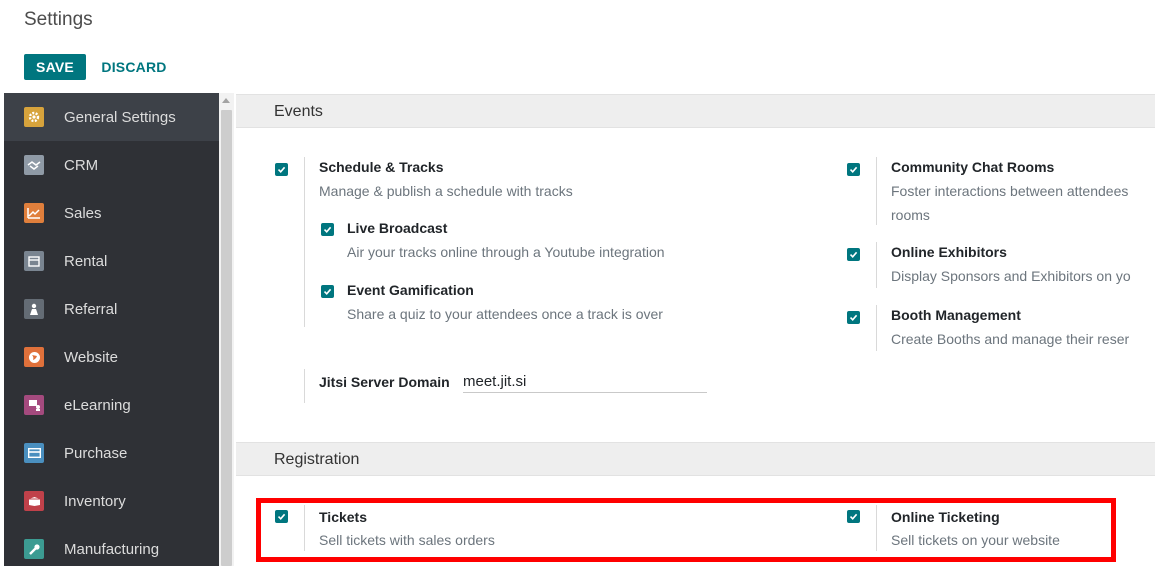 The height and width of the screenshot is (566, 1155). What do you see at coordinates (949, 252) in the screenshot?
I see `online-exhibitors-title: Online Exhibitors` at bounding box center [949, 252].